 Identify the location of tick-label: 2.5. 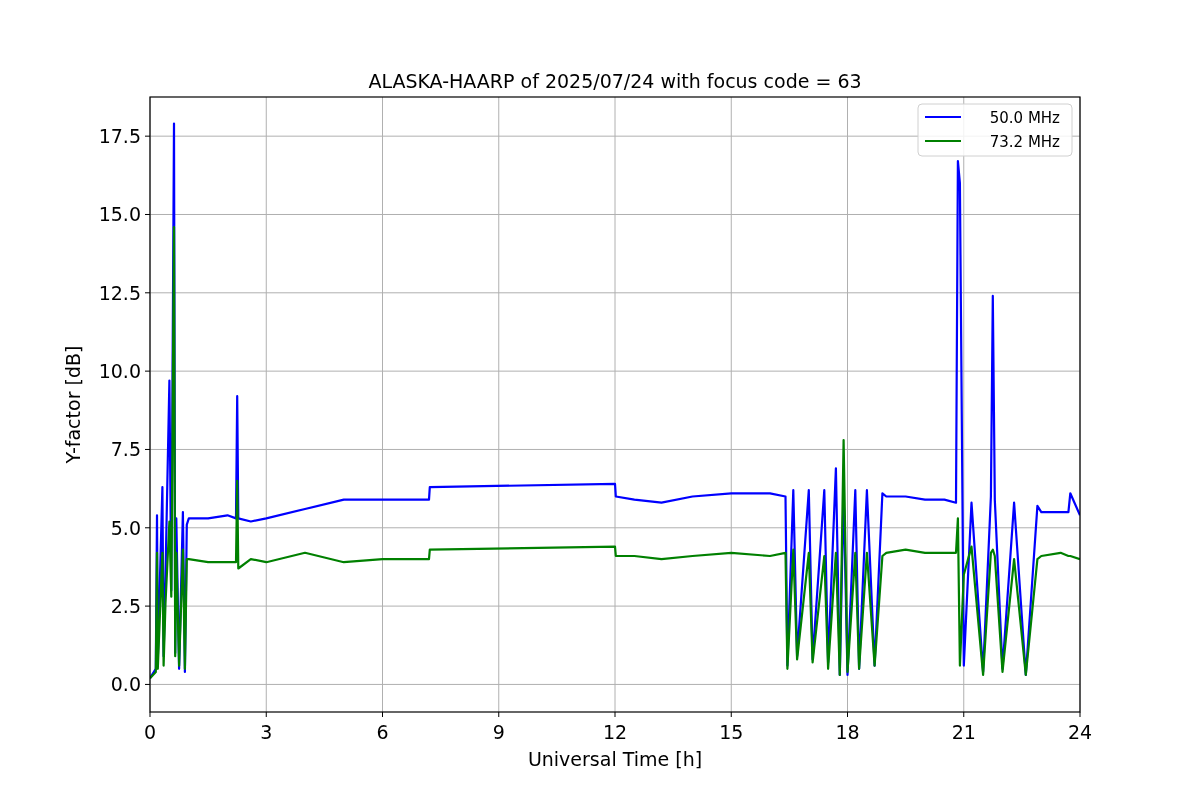
(125, 606).